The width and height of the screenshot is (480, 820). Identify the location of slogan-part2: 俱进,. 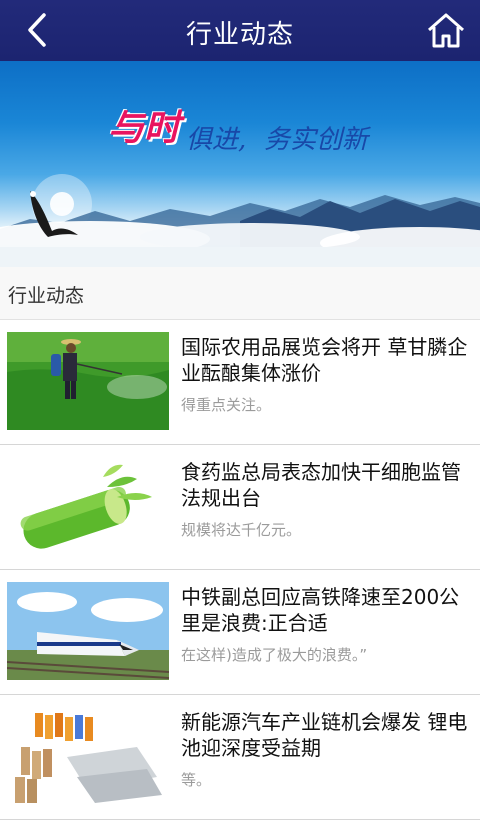
(216, 140).